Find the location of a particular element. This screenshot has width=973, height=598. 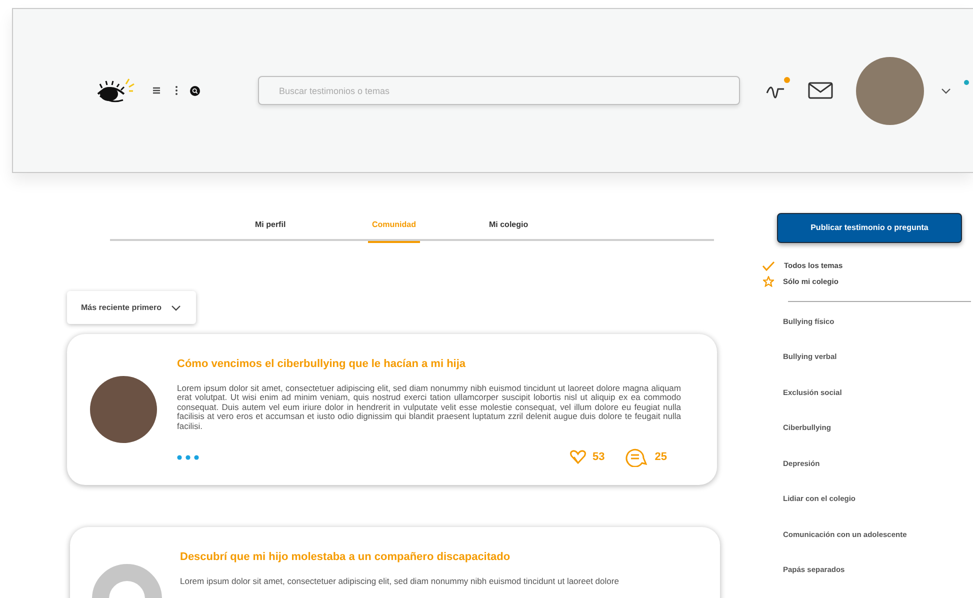

menu-icon is located at coordinates (156, 90).